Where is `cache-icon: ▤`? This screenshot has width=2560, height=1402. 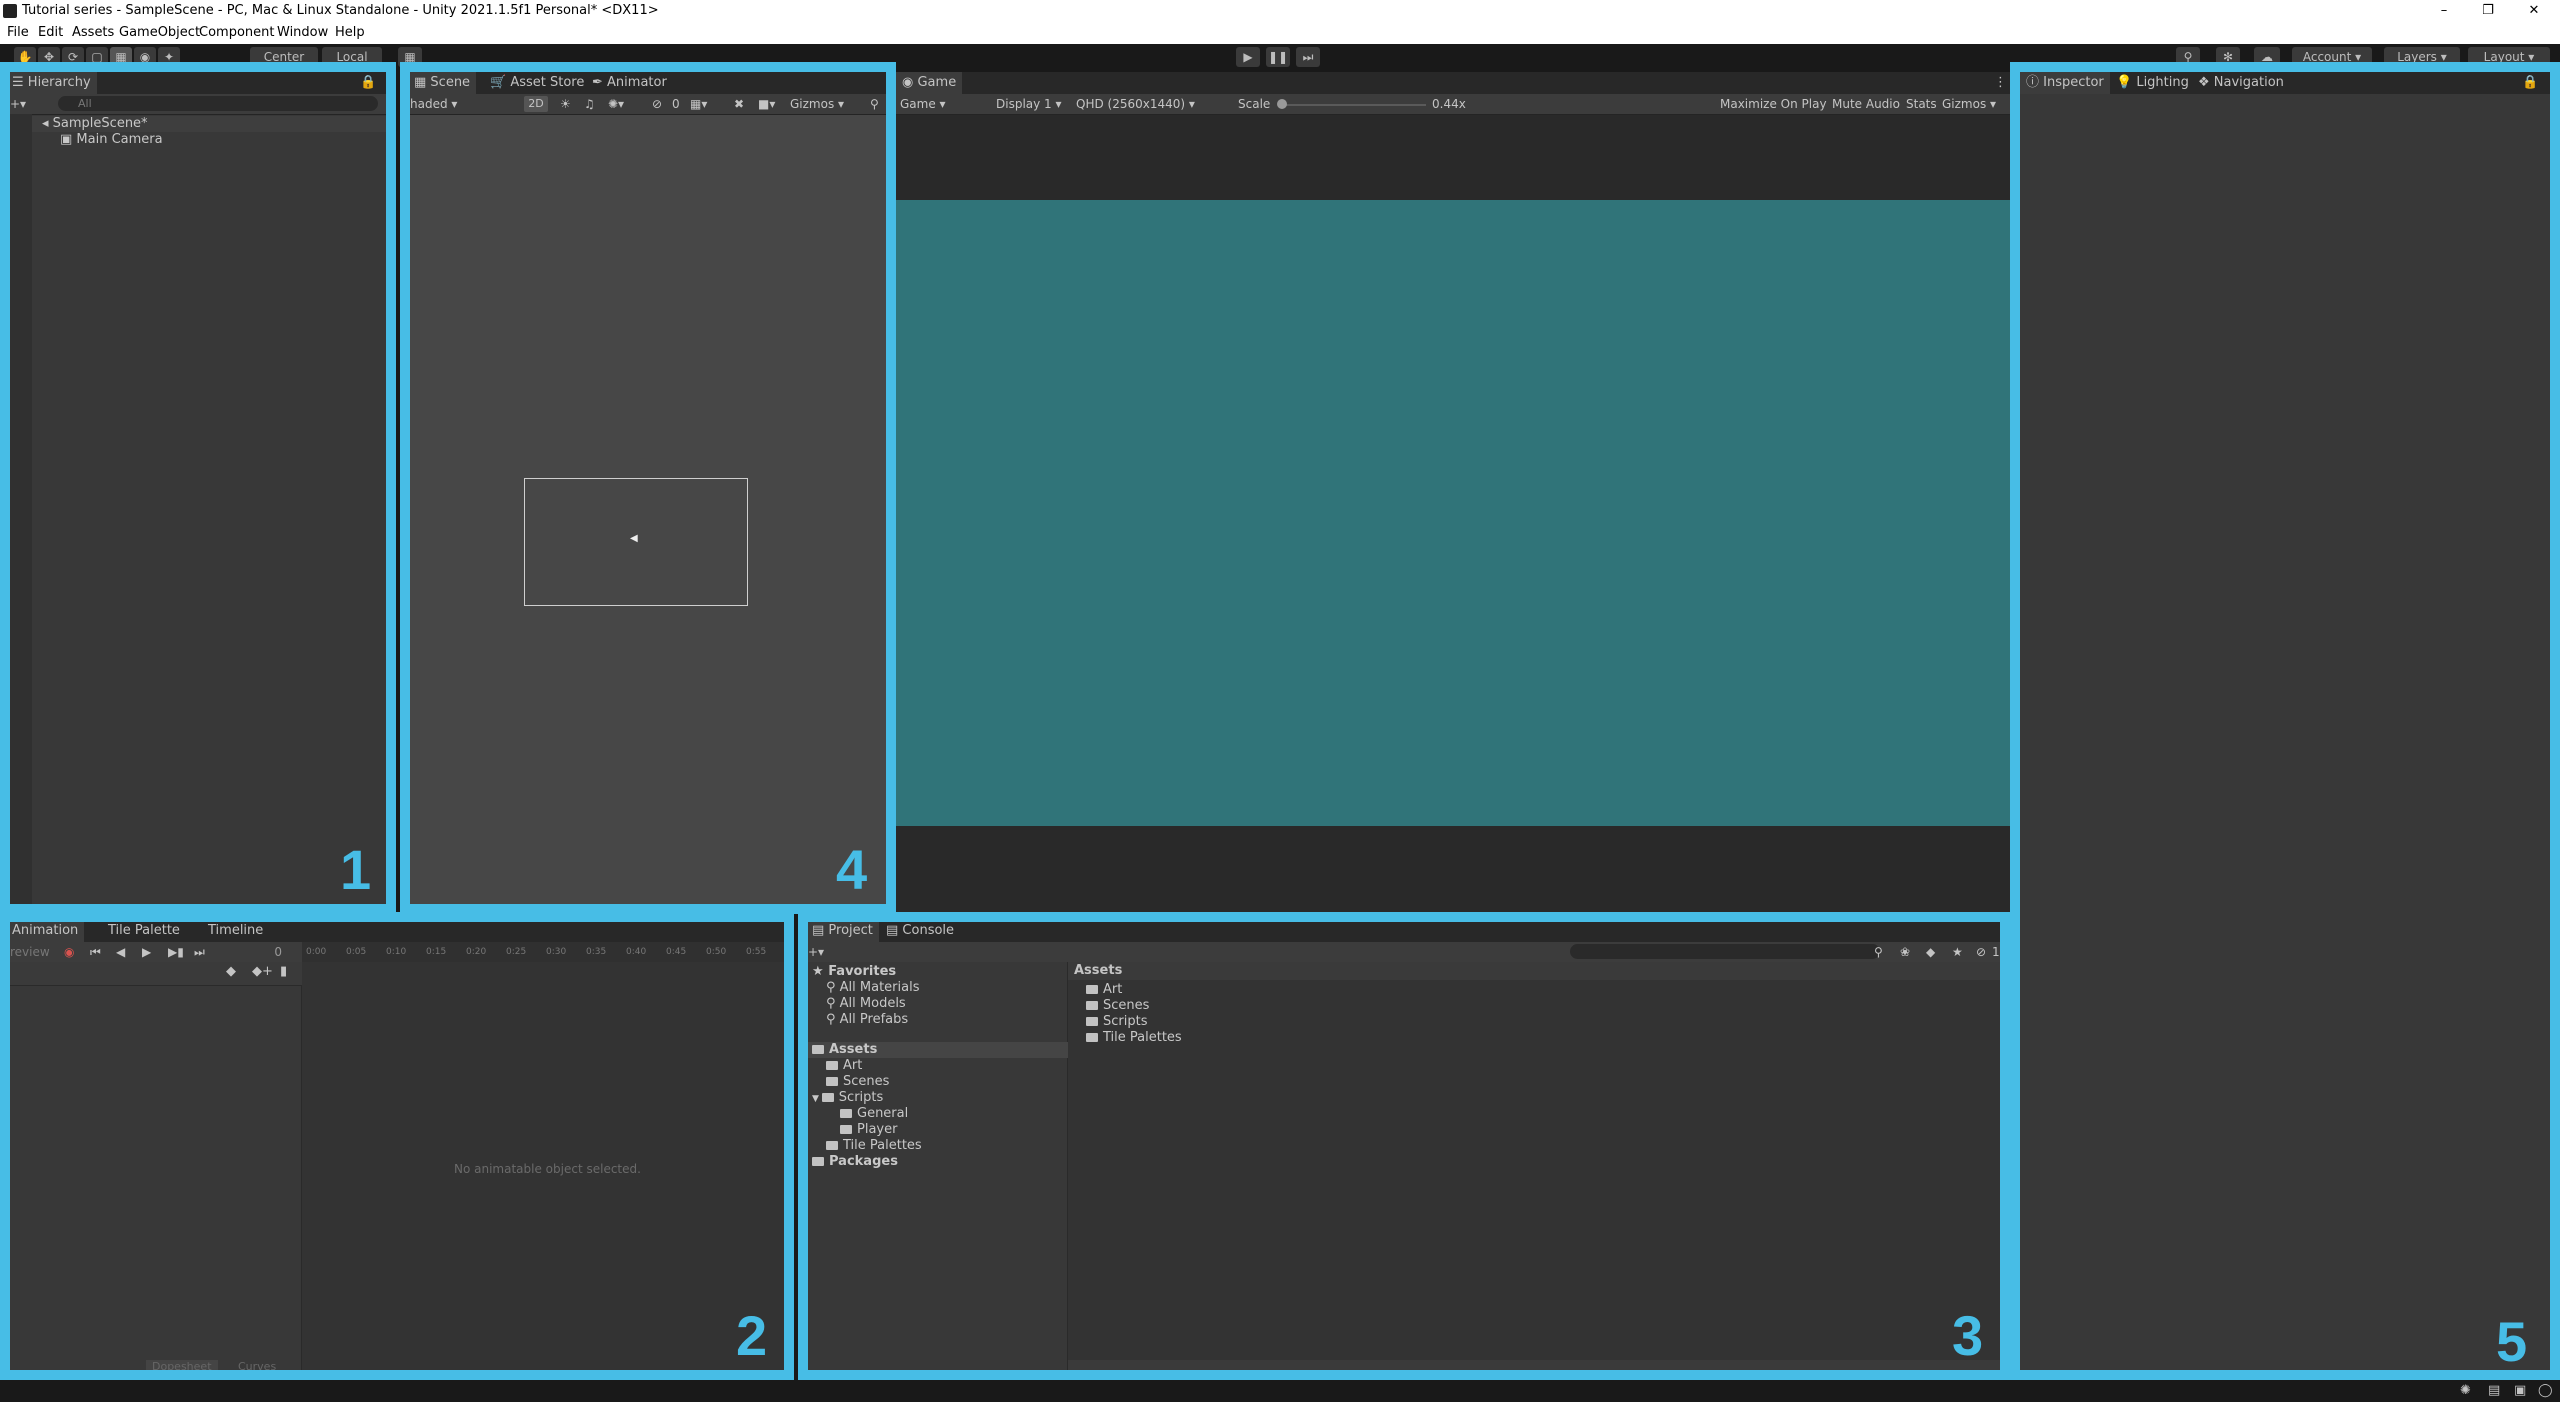
cache-icon: ▤ is located at coordinates (2494, 1390).